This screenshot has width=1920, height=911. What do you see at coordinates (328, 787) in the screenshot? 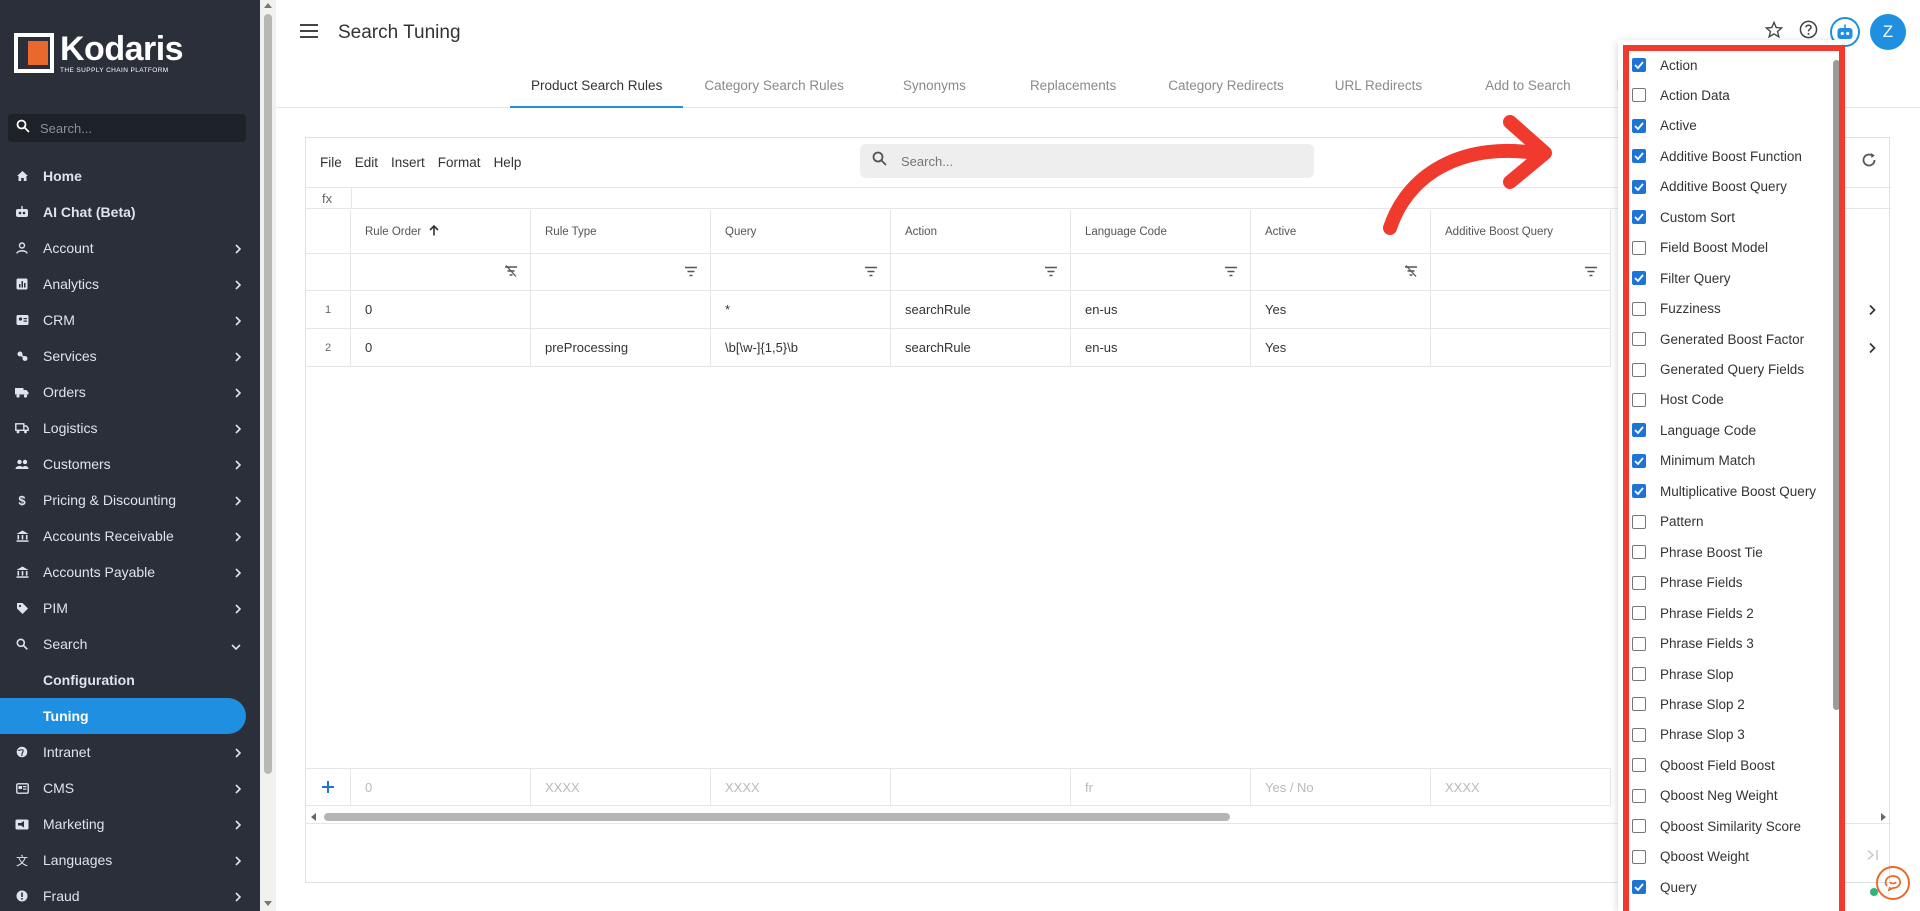
I see `add-row-button` at bounding box center [328, 787].